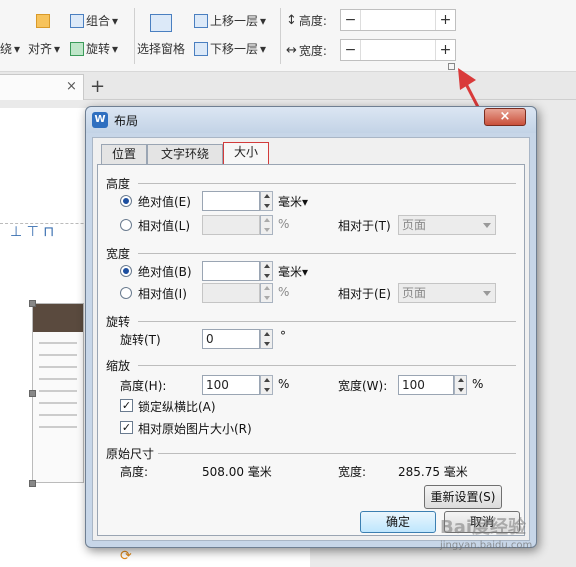 Image resolution: width=576 pixels, height=567 pixels. Describe the element at coordinates (118, 184) in the screenshot. I see `height-section-title: 高度` at that location.